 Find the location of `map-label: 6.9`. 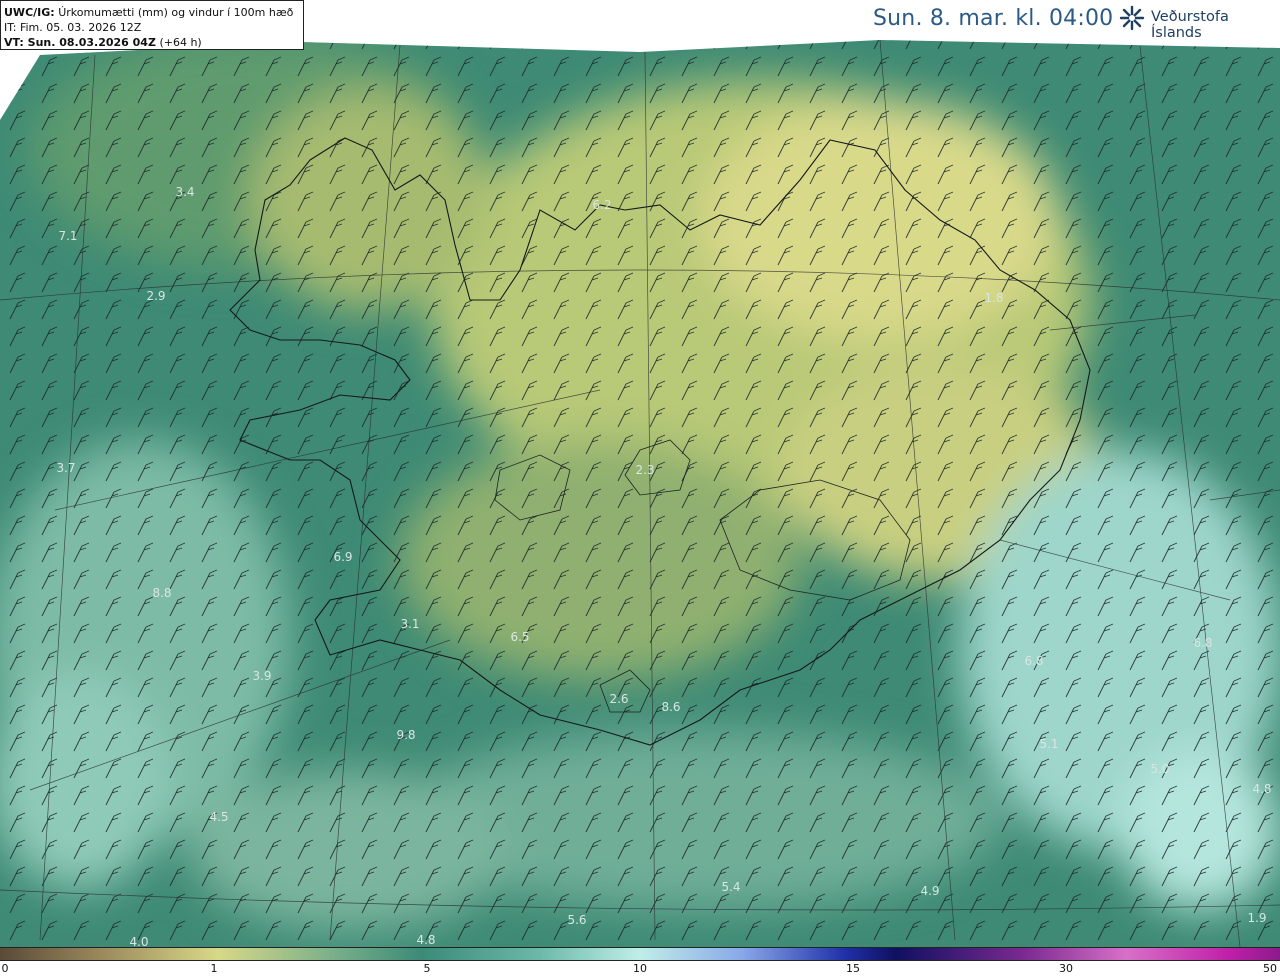

map-label: 6.9 is located at coordinates (342, 557).